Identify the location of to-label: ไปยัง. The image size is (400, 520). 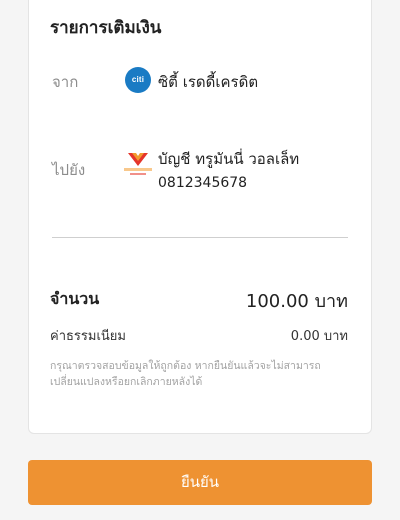
(69, 170).